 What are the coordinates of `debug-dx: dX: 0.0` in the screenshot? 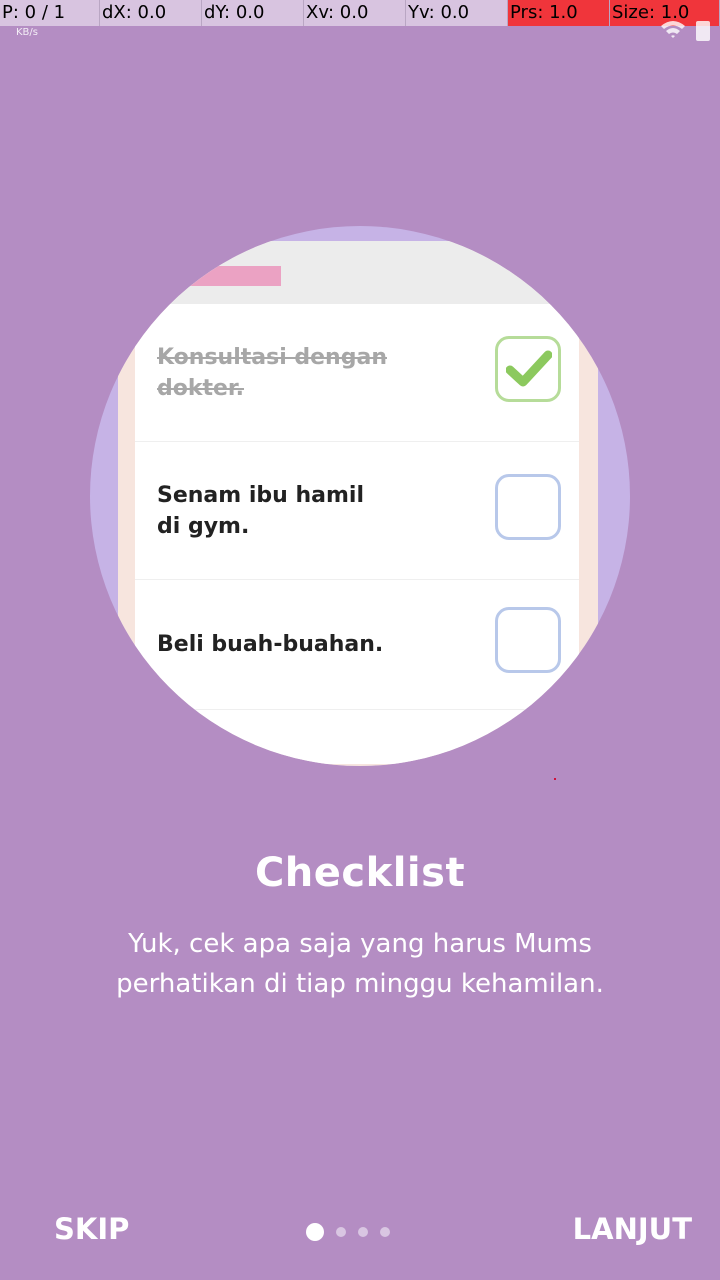 It's located at (151, 13).